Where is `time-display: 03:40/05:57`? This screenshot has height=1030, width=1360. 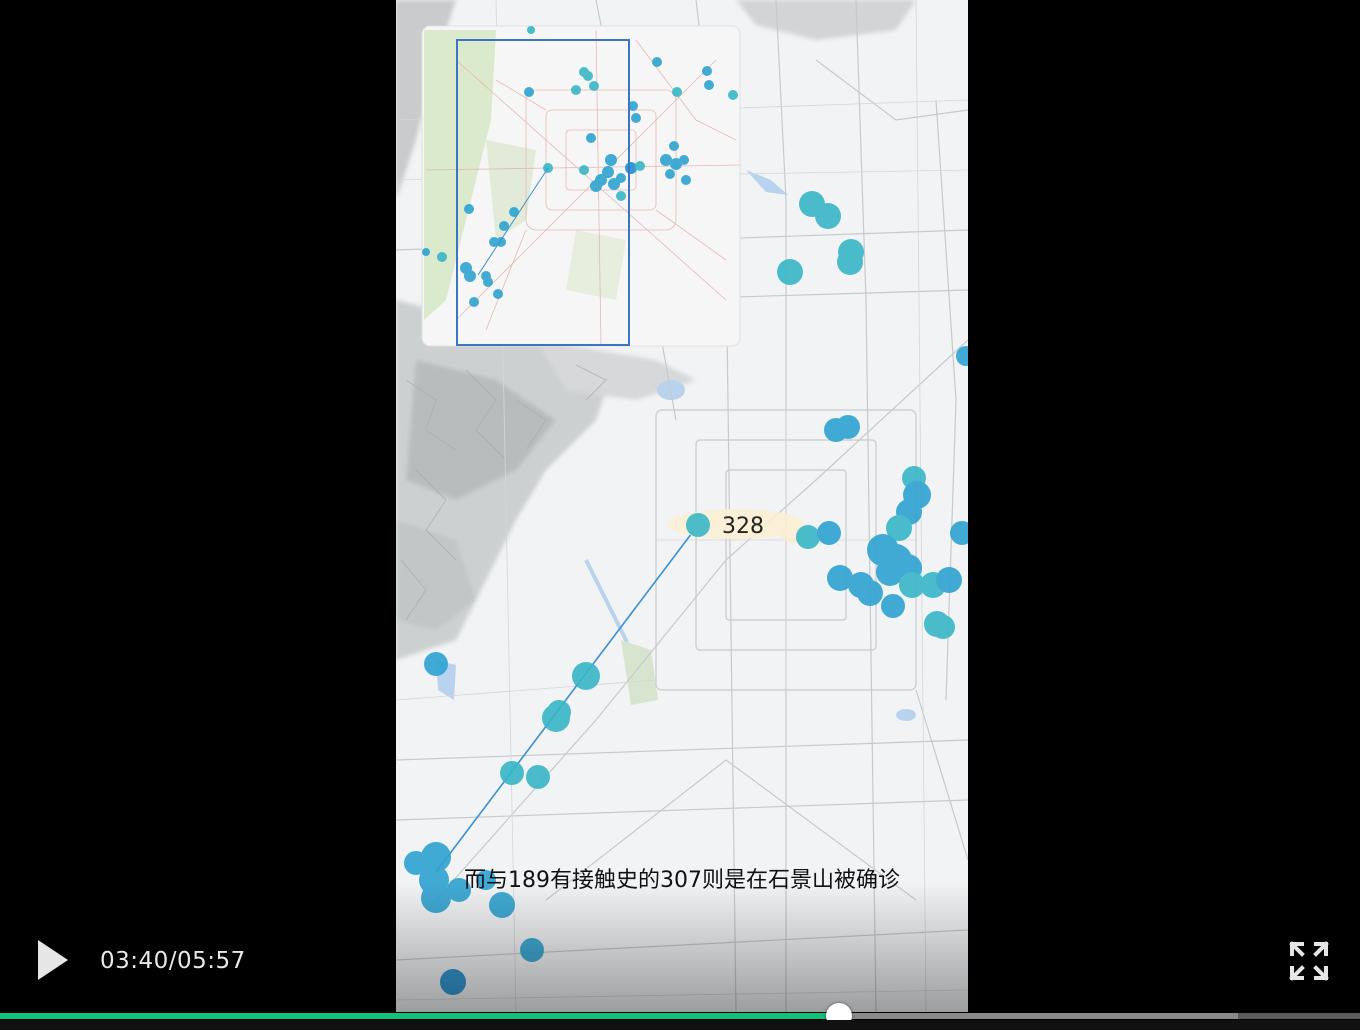 time-display: 03:40/05:57 is located at coordinates (173, 961).